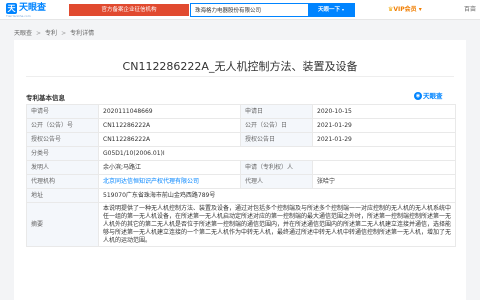 Image resolution: width=480 pixels, height=300 pixels. I want to click on brand-label: 天眼查, so click(433, 96).